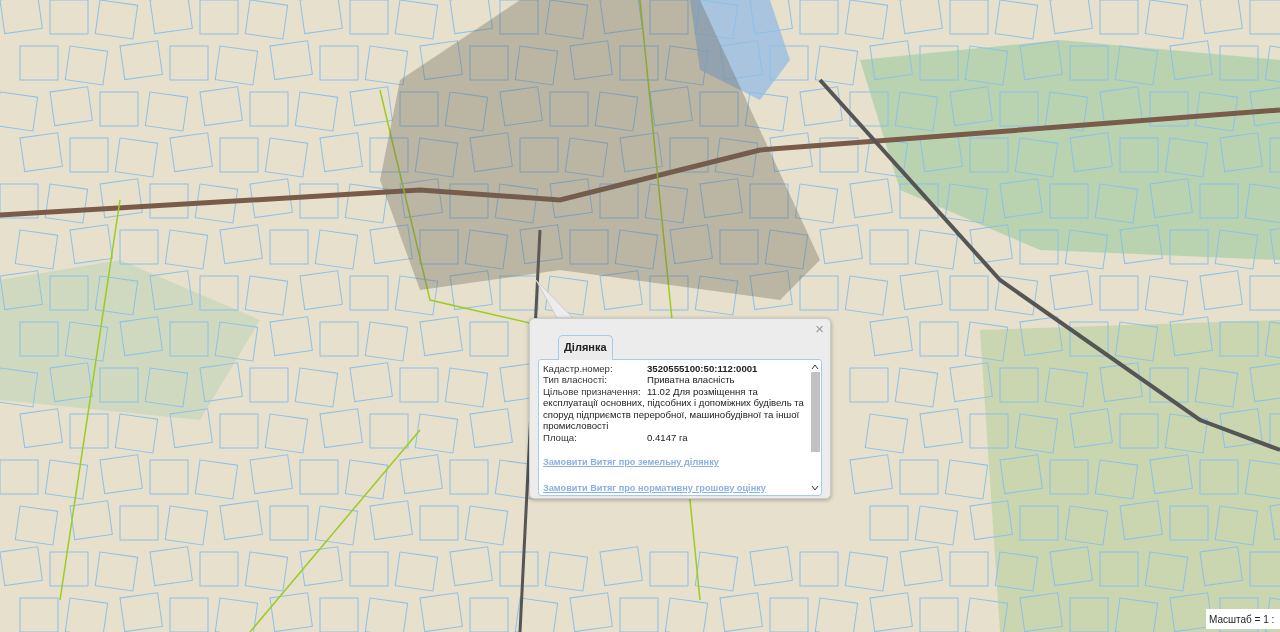  Describe the element at coordinates (651, 368) in the screenshot. I see `property-row-text: Кадастр.номер: 3520555100:50:112:0001` at that location.